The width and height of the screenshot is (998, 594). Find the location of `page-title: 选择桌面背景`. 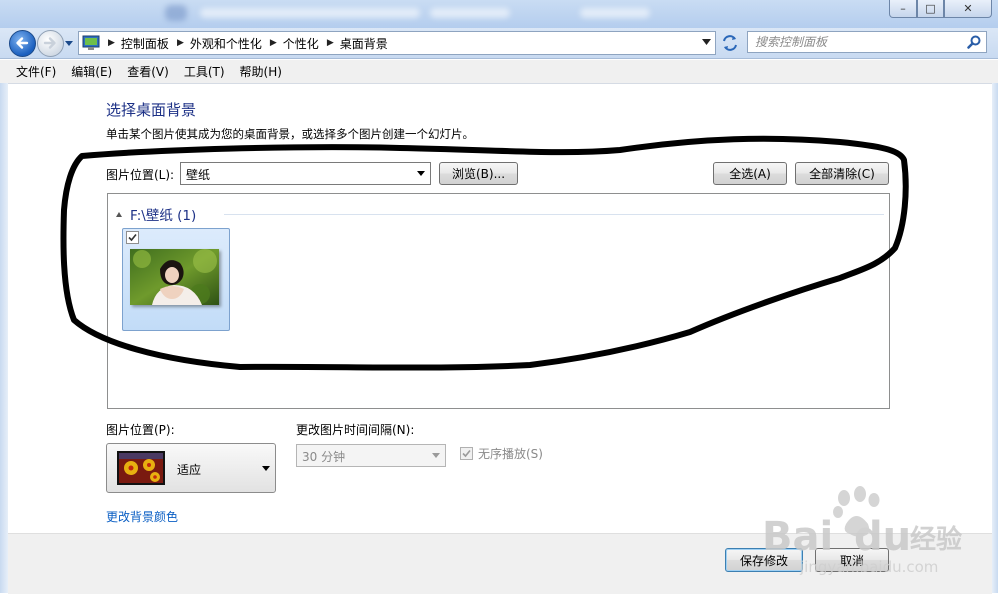

page-title: 选择桌面背景 is located at coordinates (151, 110).